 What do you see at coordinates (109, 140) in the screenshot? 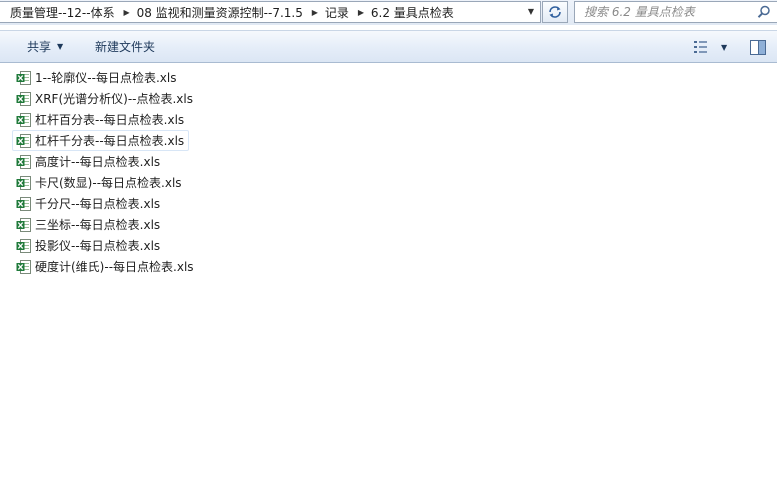
I see `file-name: 杠杆千分表--每日点检表.xls` at bounding box center [109, 140].